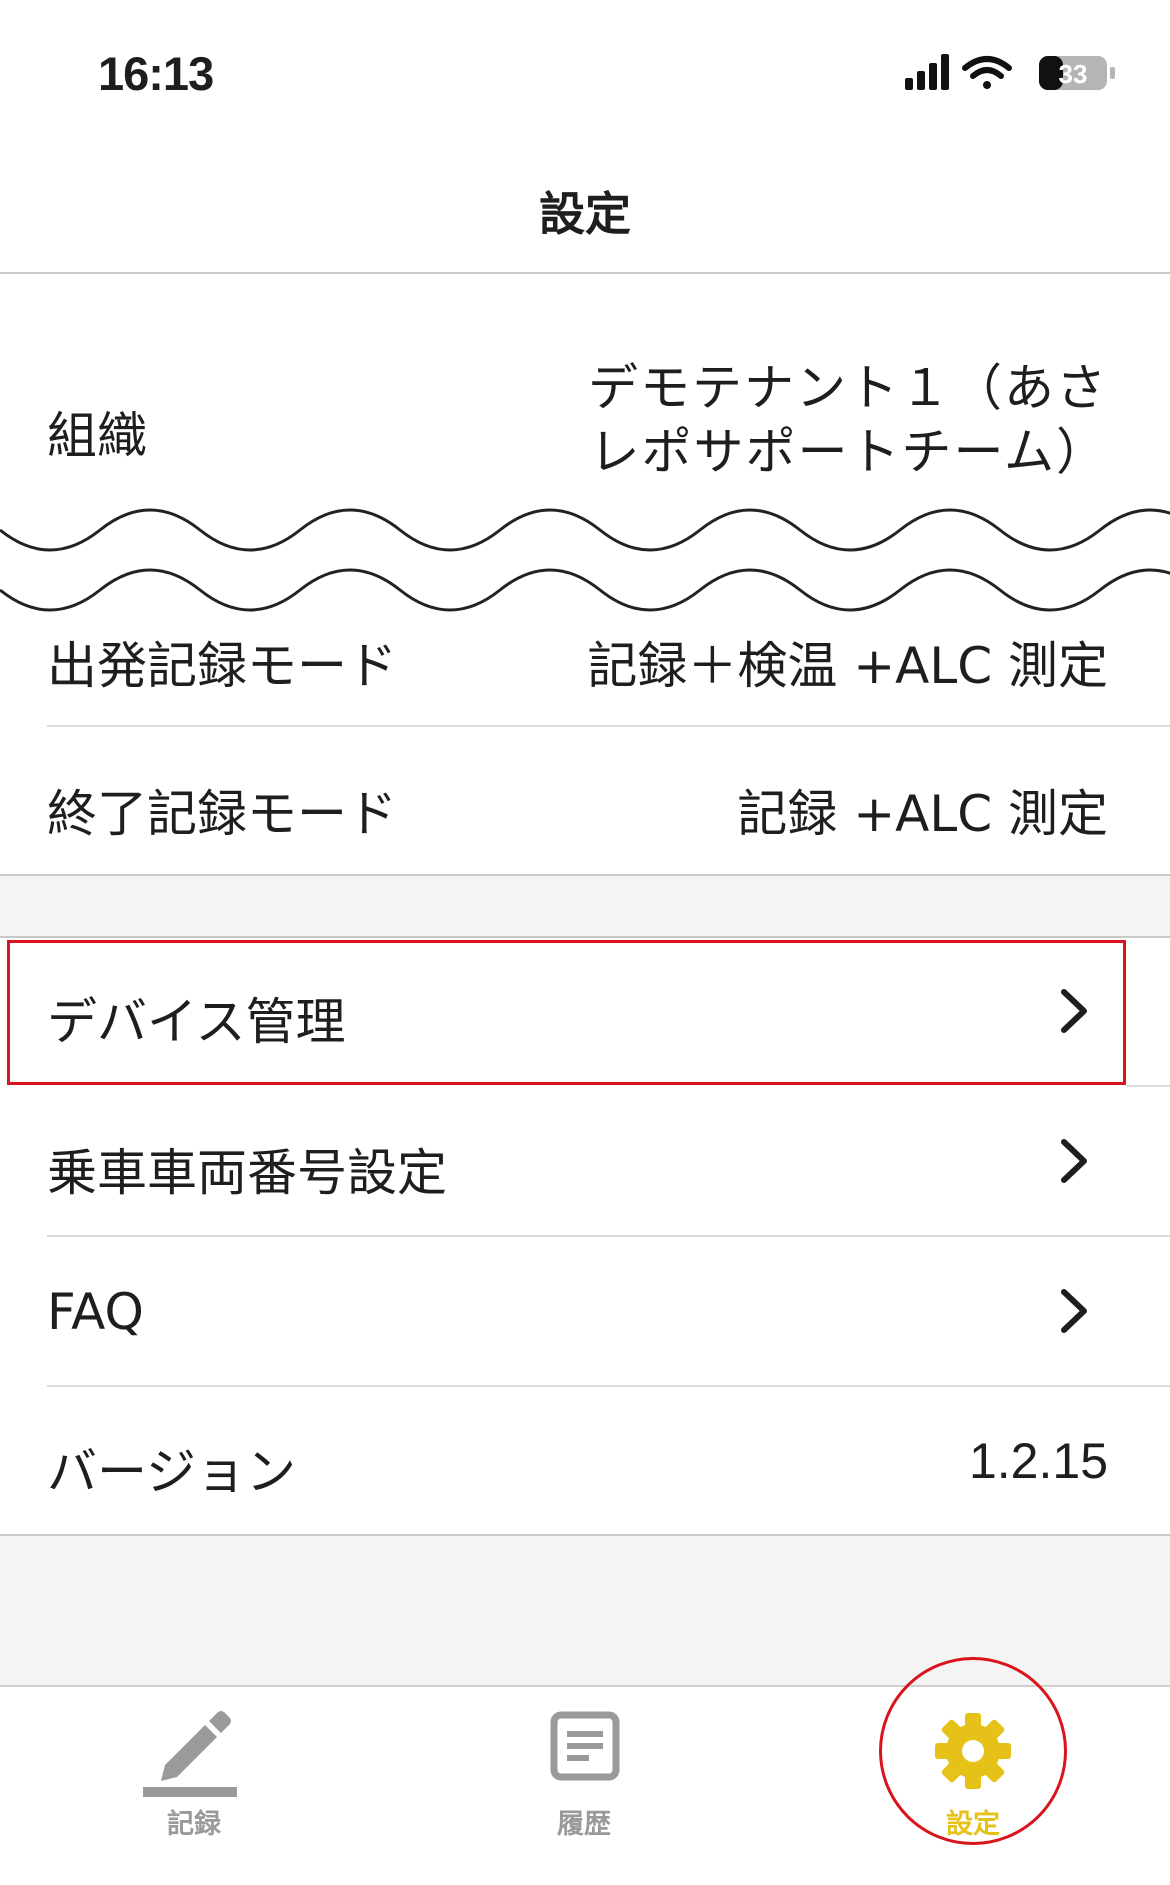 This screenshot has width=1170, height=1885. I want to click on version-value: 1.2.15, so click(1038, 1461).